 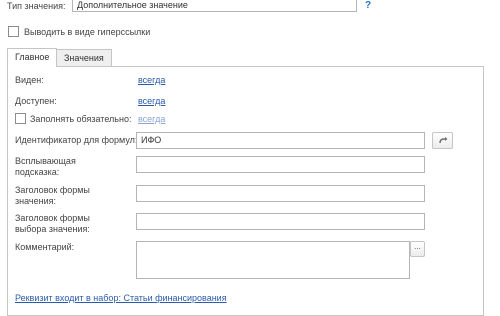 What do you see at coordinates (13, 31) in the screenshot?
I see `hyperlink-checkbox` at bounding box center [13, 31].